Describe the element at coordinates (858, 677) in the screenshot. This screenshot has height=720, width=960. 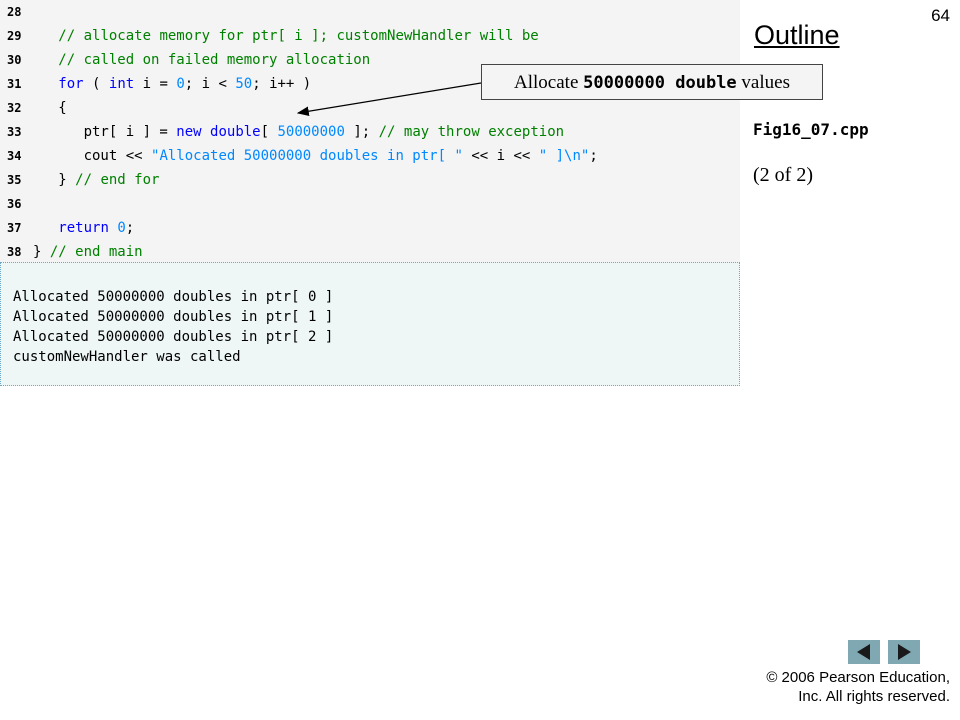
I see `copyright-line-1: © 2006 Pearson Education,` at that location.